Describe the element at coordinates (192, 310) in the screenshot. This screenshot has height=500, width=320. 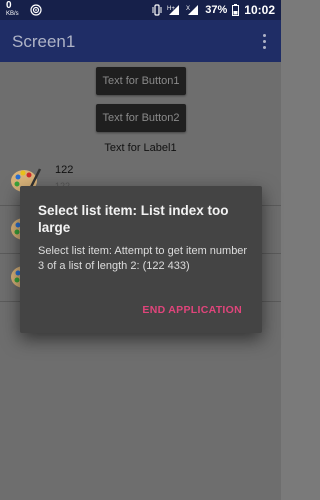
I see `end-application-button: END APPLICATION` at that location.